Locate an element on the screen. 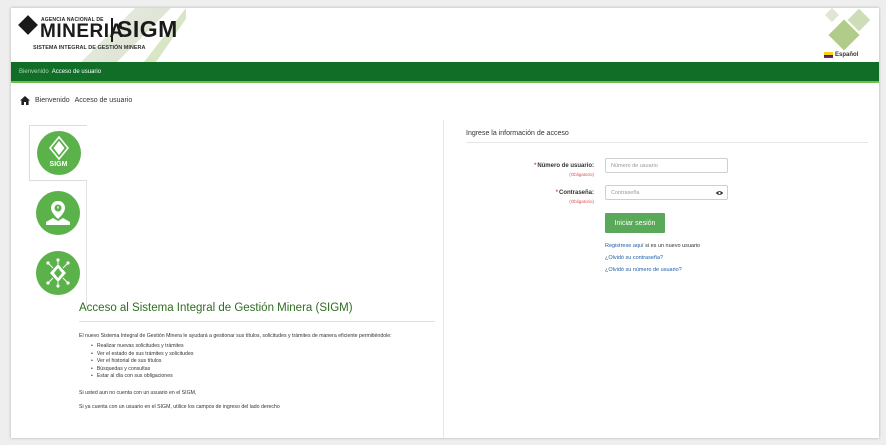 The image size is (886, 445). eye-icon is located at coordinates (719, 193).